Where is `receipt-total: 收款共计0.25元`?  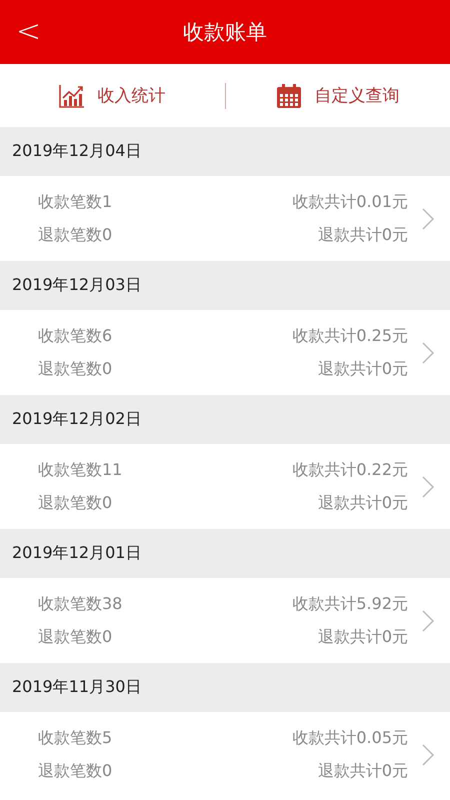
receipt-total: 收款共计0.25元 is located at coordinates (350, 336).